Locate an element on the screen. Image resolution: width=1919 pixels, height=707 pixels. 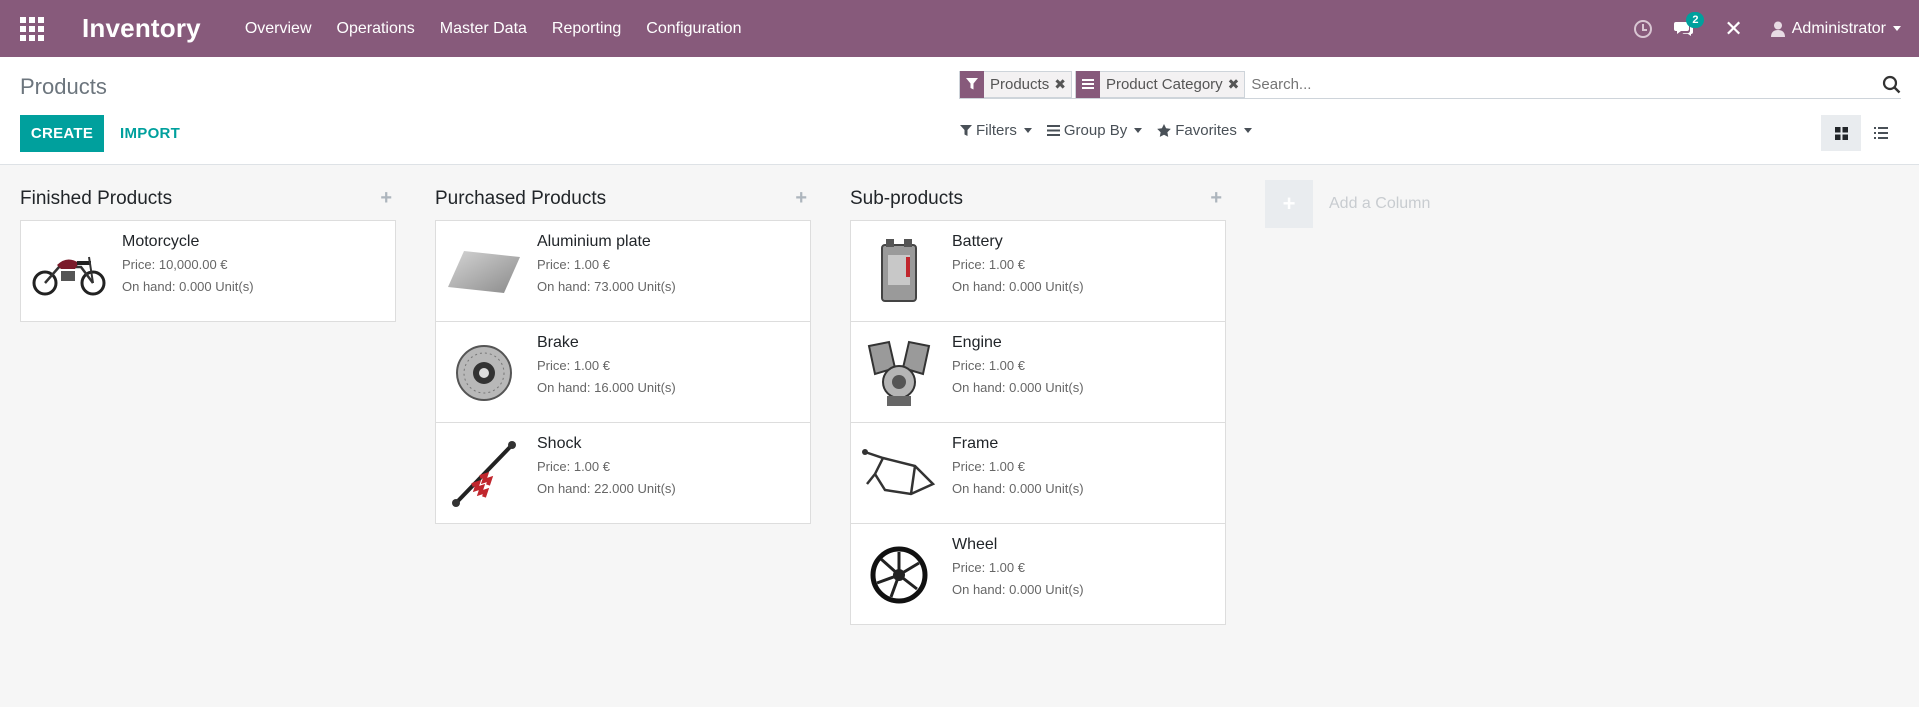
column-title: Sub-products is located at coordinates (907, 198).